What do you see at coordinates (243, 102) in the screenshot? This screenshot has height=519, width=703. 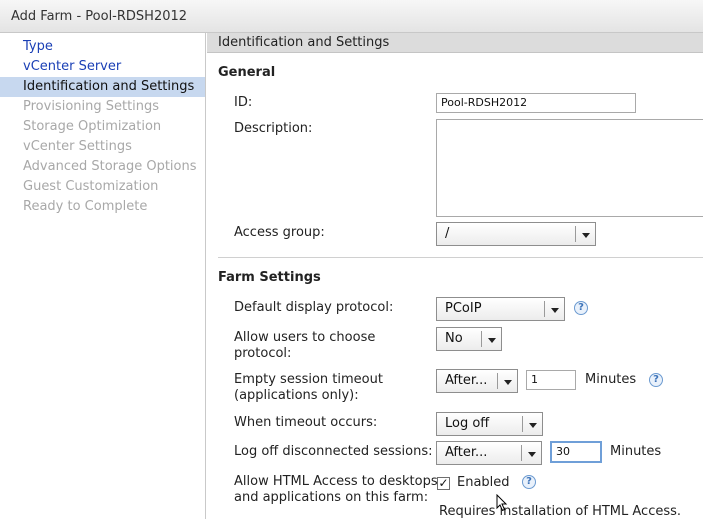 I see `id-label: ID:` at bounding box center [243, 102].